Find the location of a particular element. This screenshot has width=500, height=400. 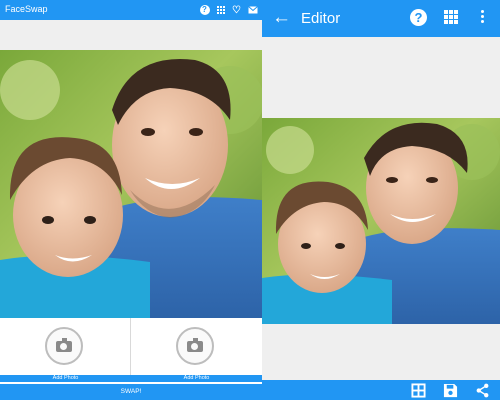

app-title: FaceSwap is located at coordinates (26, 9).